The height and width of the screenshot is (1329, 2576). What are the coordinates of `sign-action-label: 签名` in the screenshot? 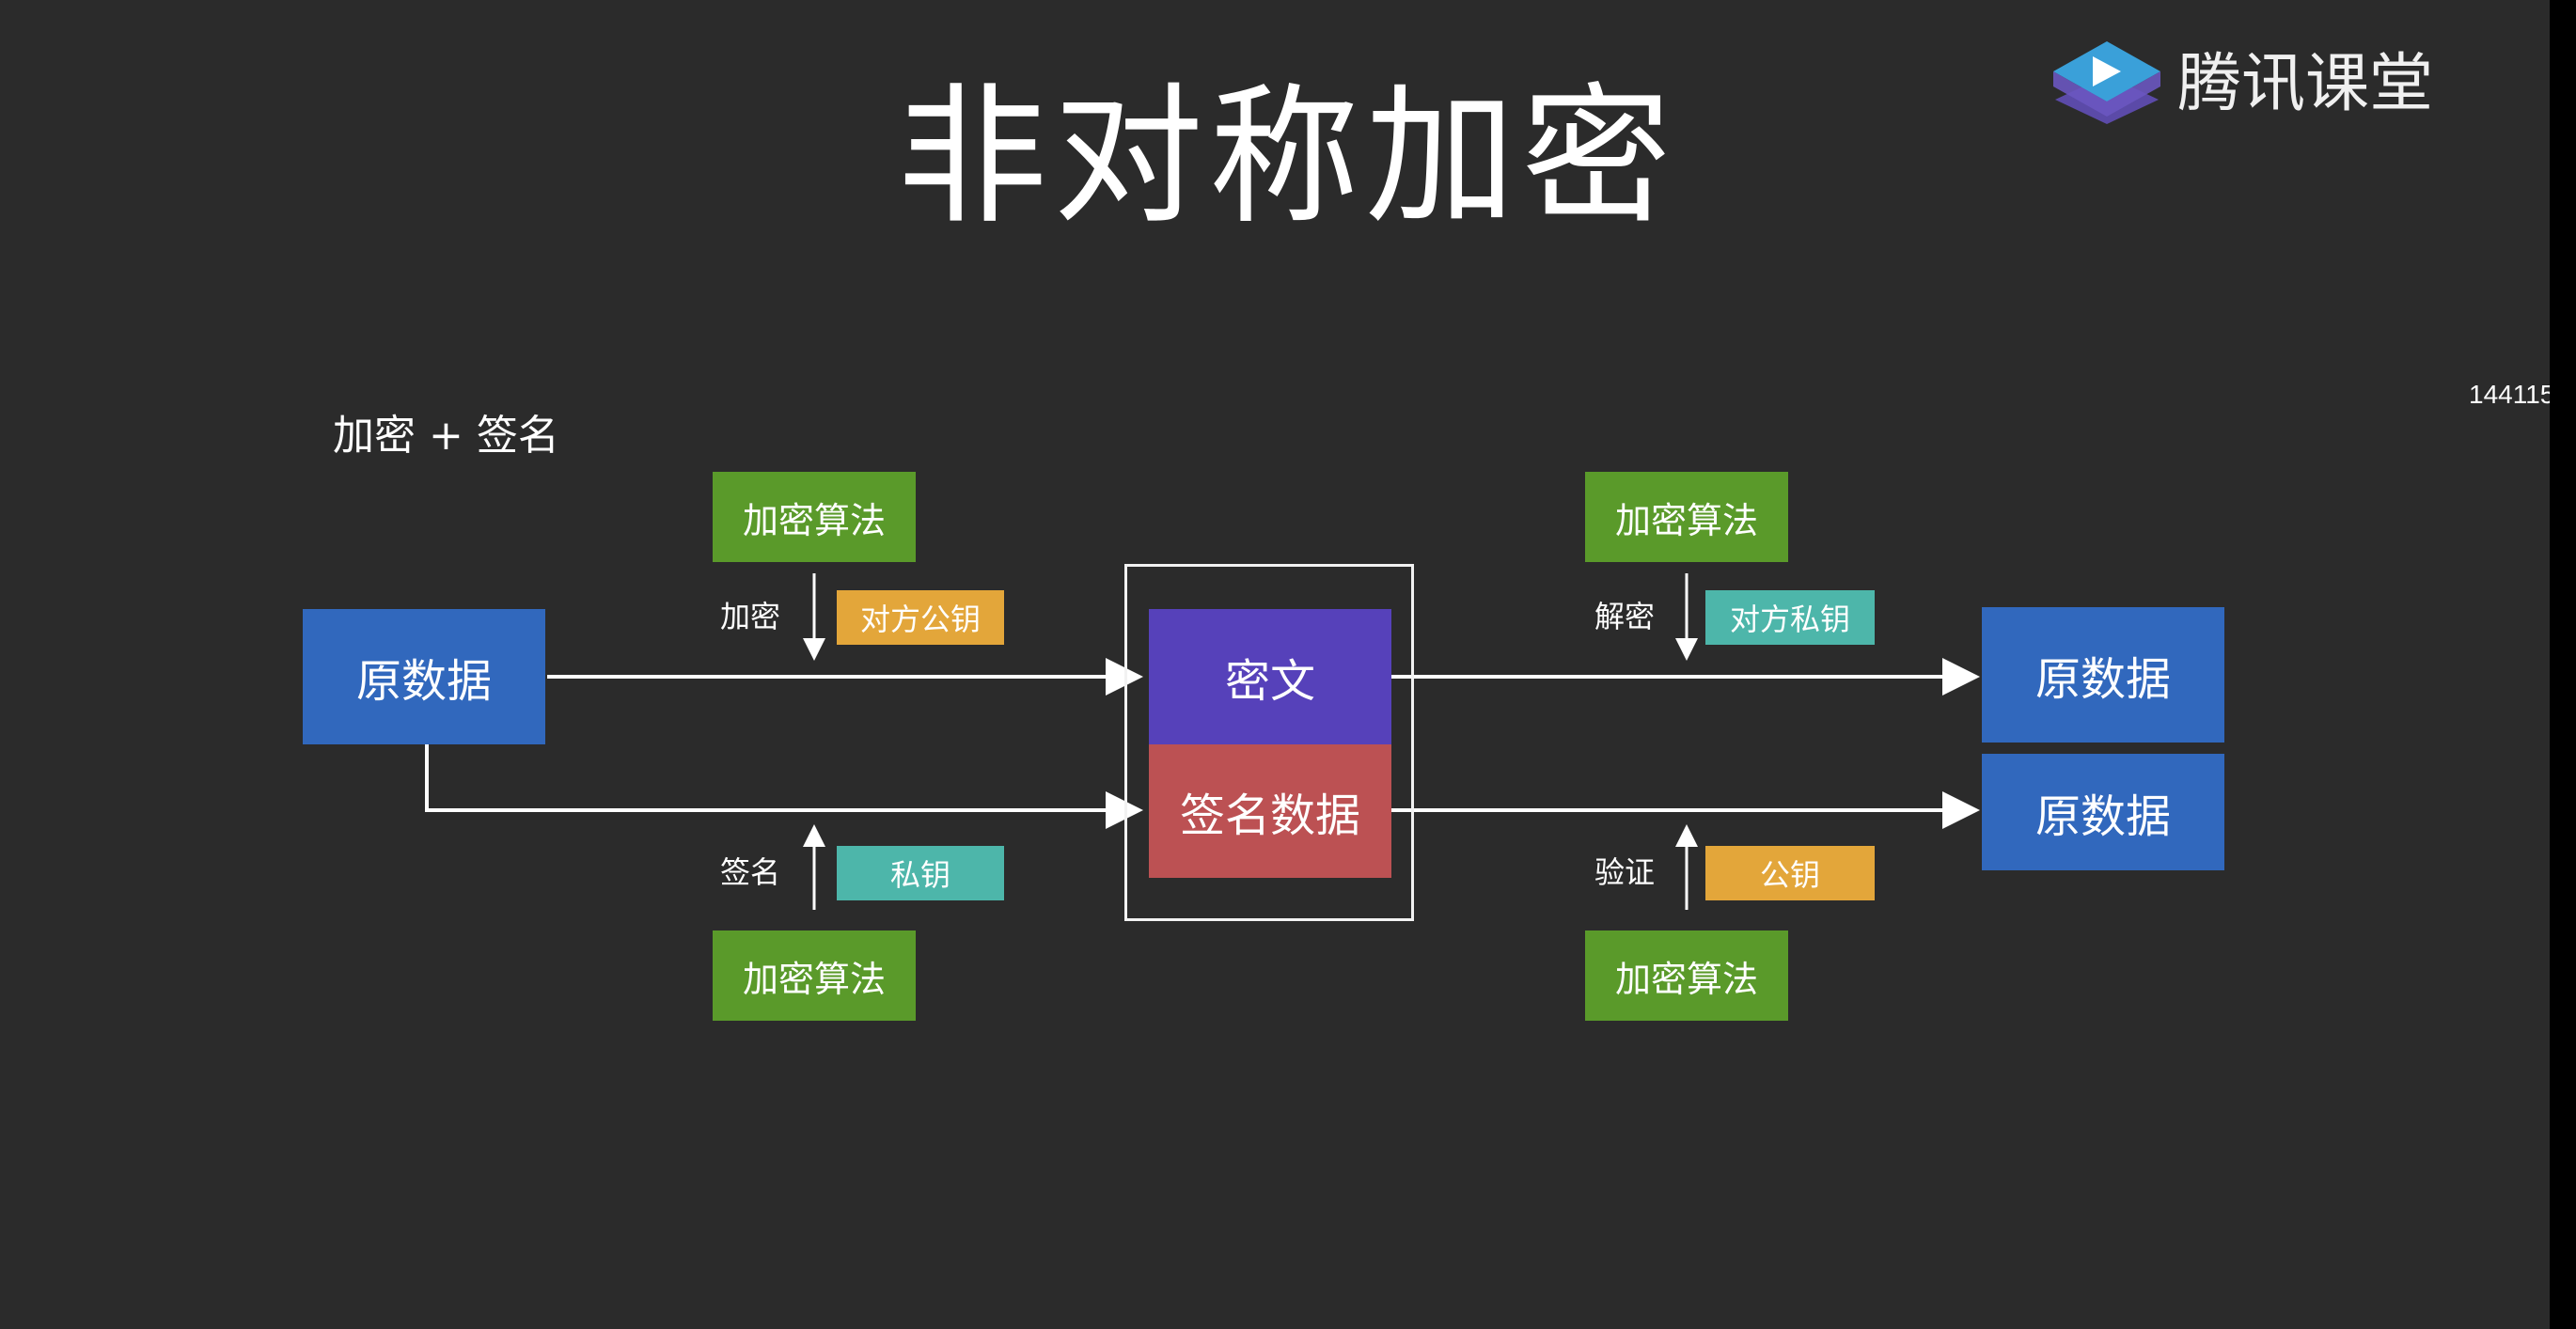 It's located at (751, 872).